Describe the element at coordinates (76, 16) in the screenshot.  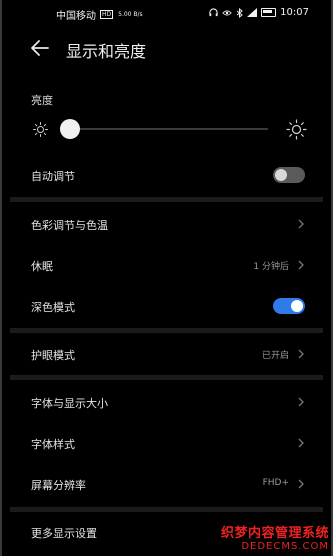
I see `carrier-name: 中国移动` at that location.